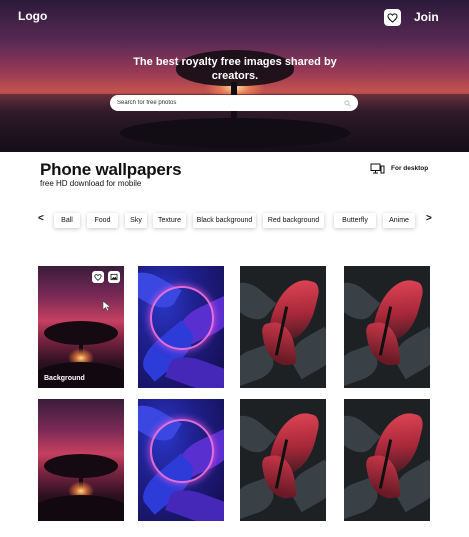 The width and height of the screenshot is (469, 537). I want to click on category-next-arrow: >, so click(429, 218).